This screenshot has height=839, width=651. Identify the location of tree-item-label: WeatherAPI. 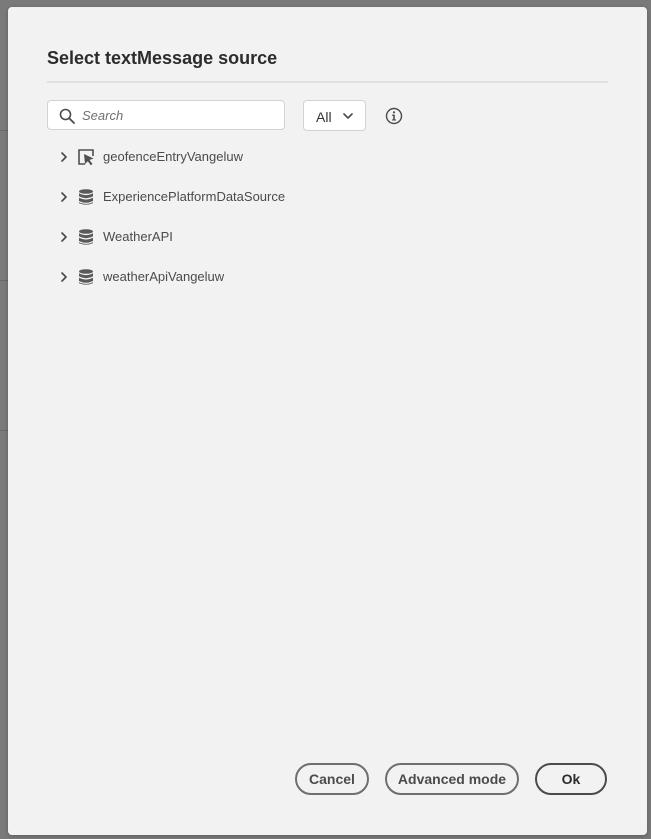
(138, 236).